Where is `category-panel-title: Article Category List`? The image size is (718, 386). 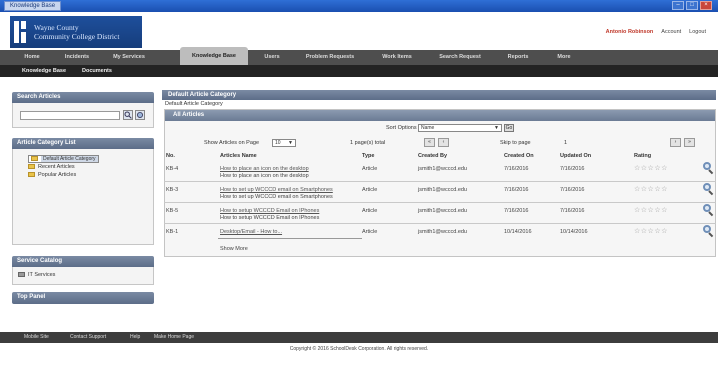
category-panel-title: Article Category List is located at coordinates (83, 143).